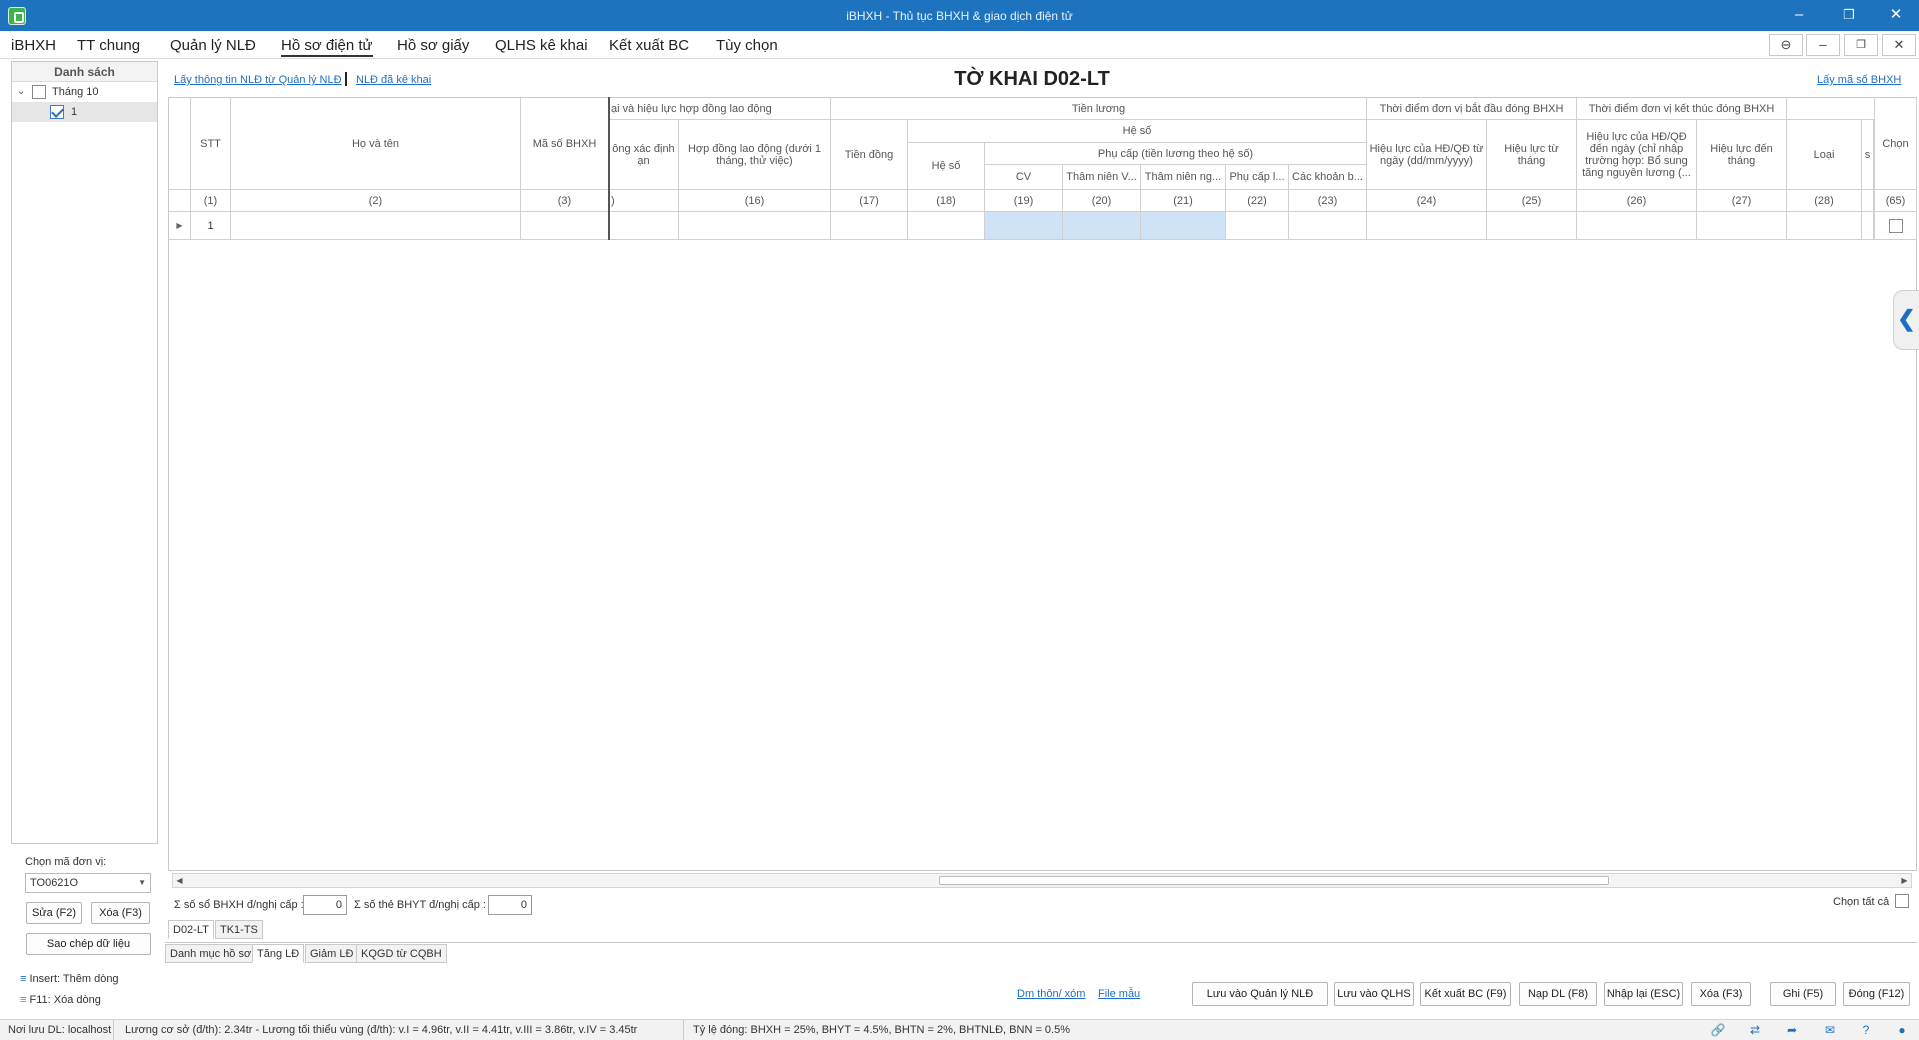 Image resolution: width=1919 pixels, height=1040 pixels. What do you see at coordinates (120, 913) in the screenshot?
I see `delete-button: Xóa (F3)` at bounding box center [120, 913].